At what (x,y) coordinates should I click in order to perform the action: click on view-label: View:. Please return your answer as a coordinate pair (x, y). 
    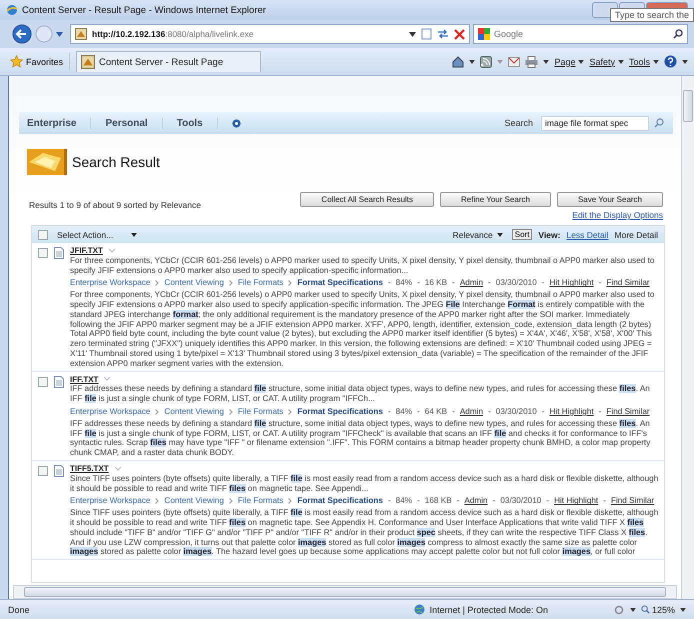
    Looking at the image, I should click on (549, 235).